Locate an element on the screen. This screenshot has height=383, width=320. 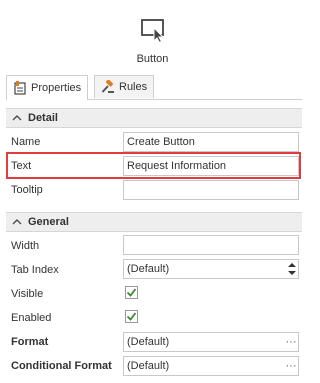
text-row-highlight is located at coordinates (153, 165).